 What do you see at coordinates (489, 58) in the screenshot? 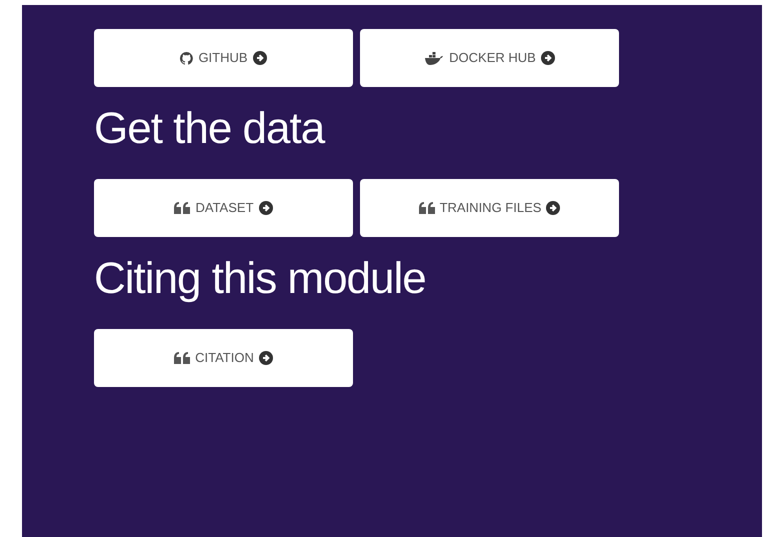
I see `link-button: DOCKER HUB` at bounding box center [489, 58].